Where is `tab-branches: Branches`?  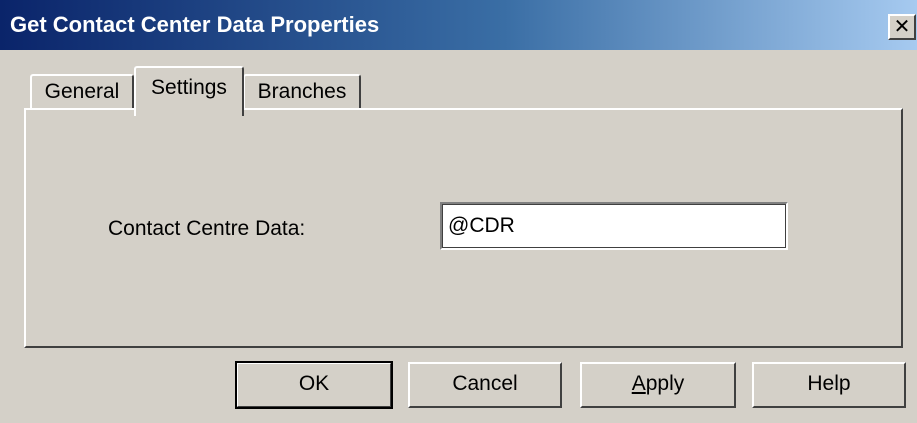
tab-branches: Branches is located at coordinates (302, 92).